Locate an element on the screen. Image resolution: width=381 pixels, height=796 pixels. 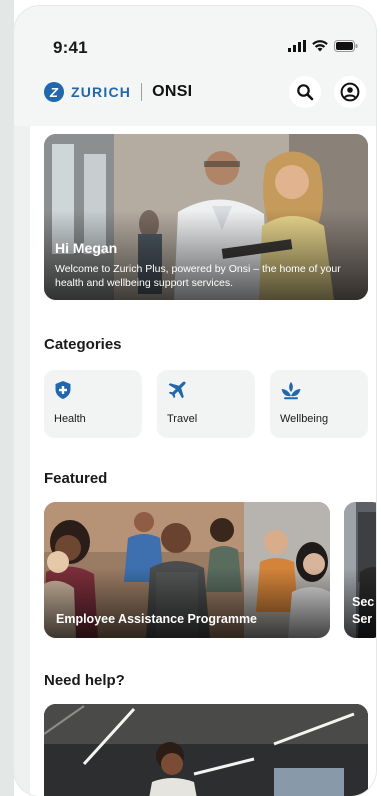
search-icon is located at coordinates (305, 92).